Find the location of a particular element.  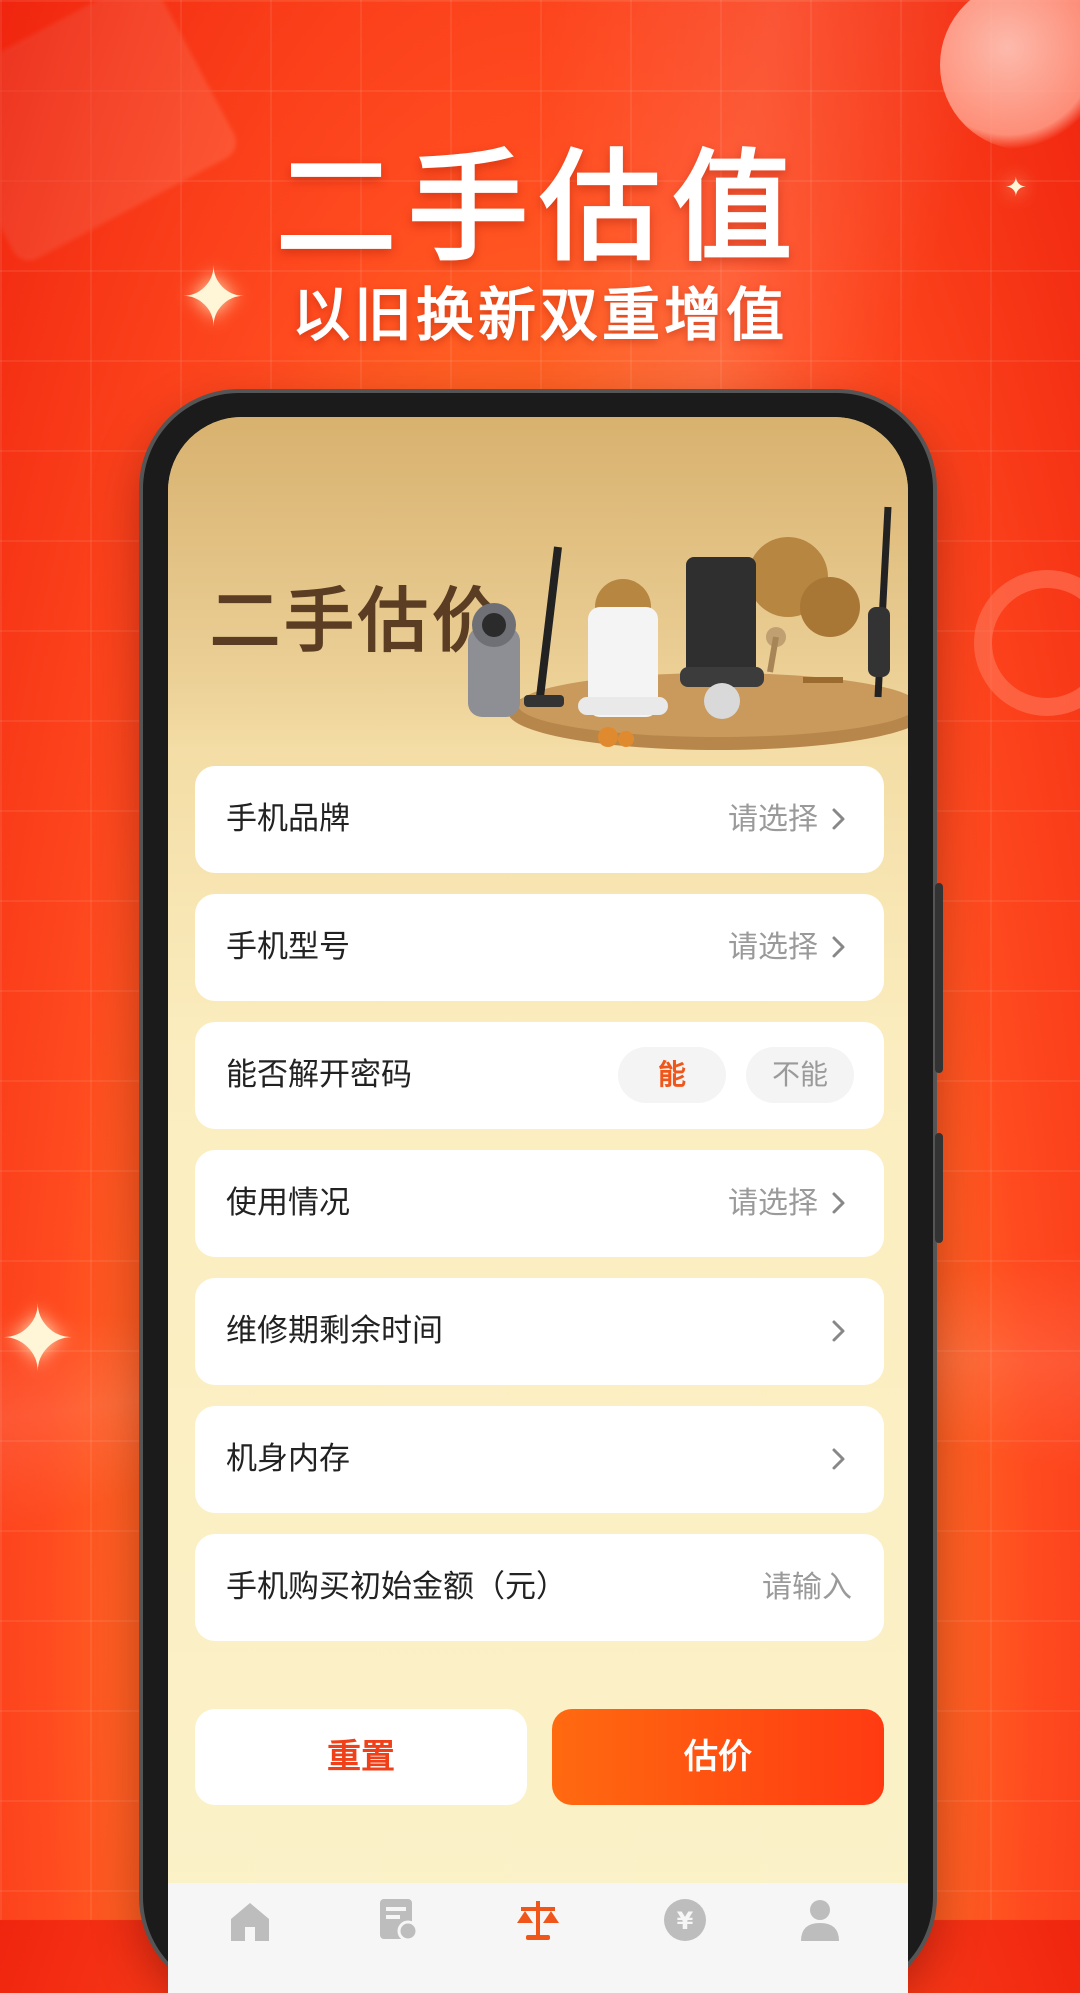

promo-title: 二手估值 is located at coordinates (540, 208).